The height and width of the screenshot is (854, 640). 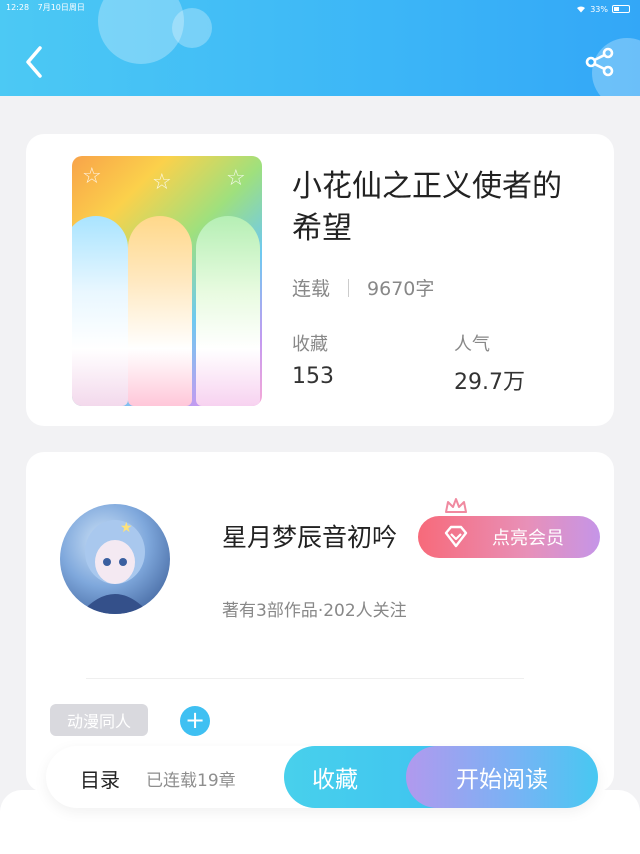 I want to click on share-button, so click(x=600, y=62).